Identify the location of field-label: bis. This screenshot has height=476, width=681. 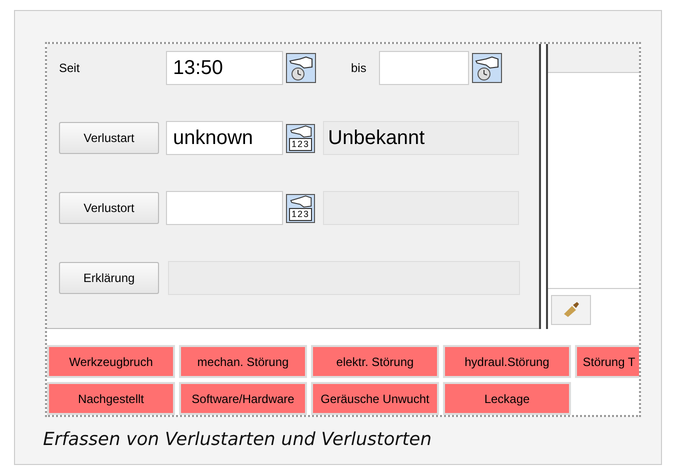
(358, 68).